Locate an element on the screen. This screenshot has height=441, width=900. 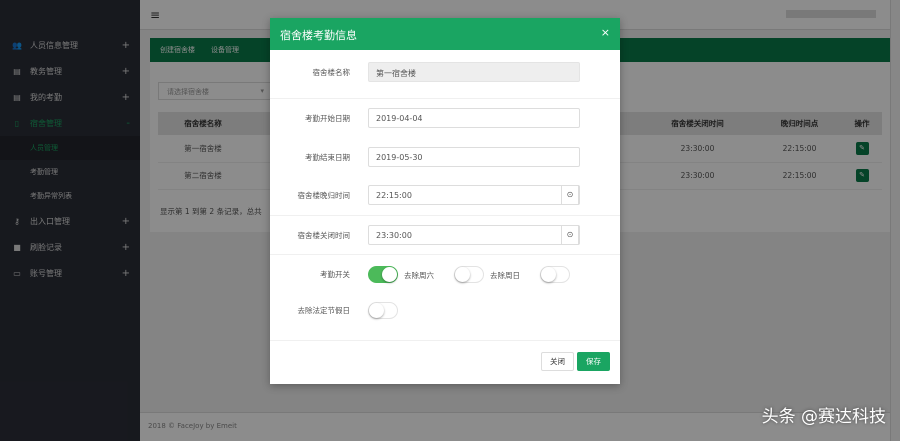
late-time-input: 22:15:00 ⊙ is located at coordinates (474, 195).